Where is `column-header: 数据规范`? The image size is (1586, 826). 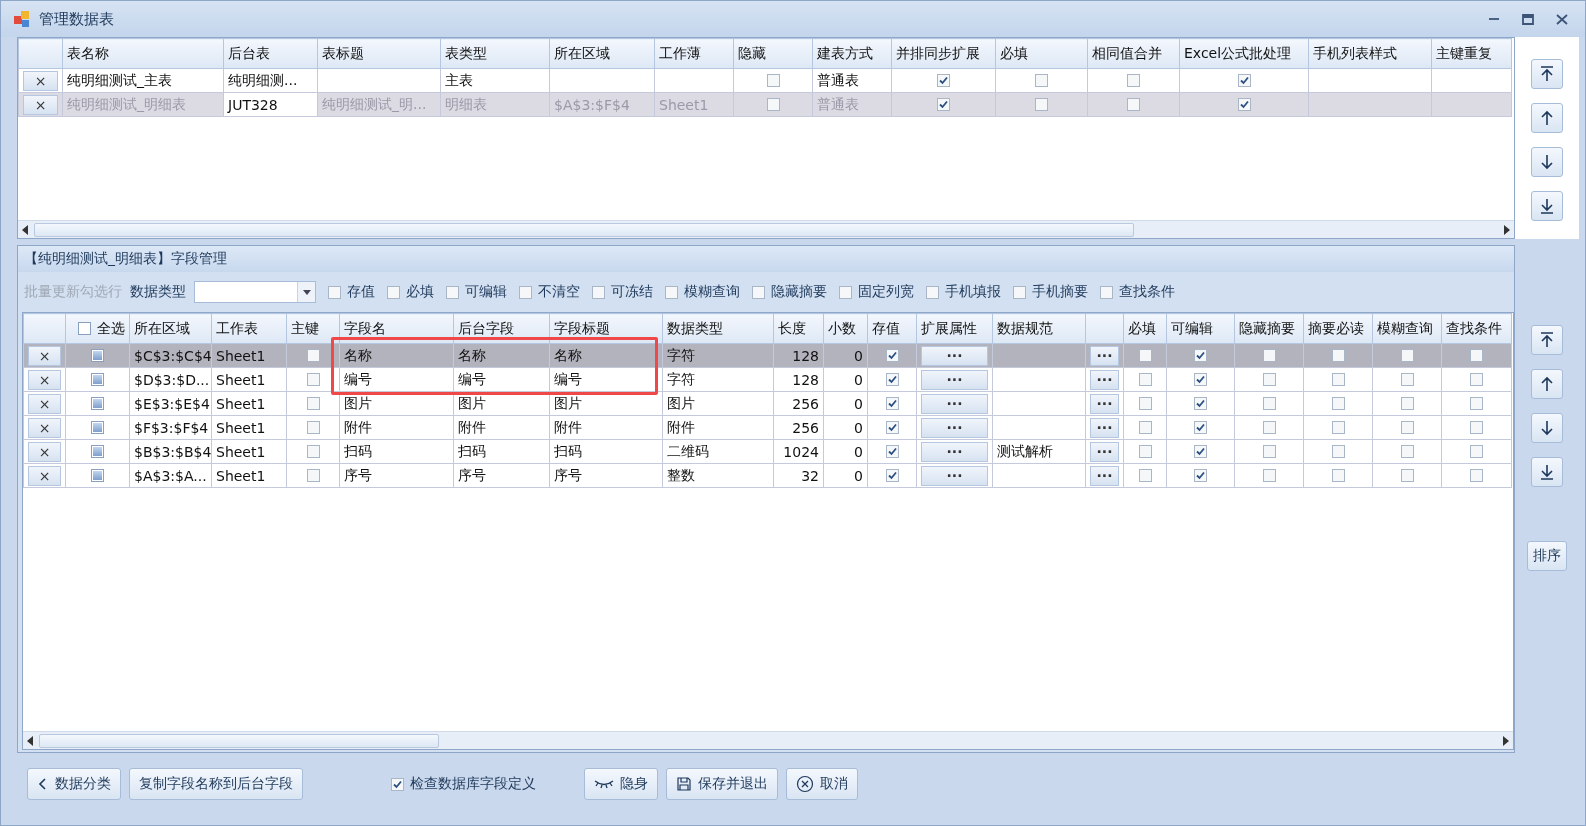
column-header: 数据规范 is located at coordinates (1039, 328).